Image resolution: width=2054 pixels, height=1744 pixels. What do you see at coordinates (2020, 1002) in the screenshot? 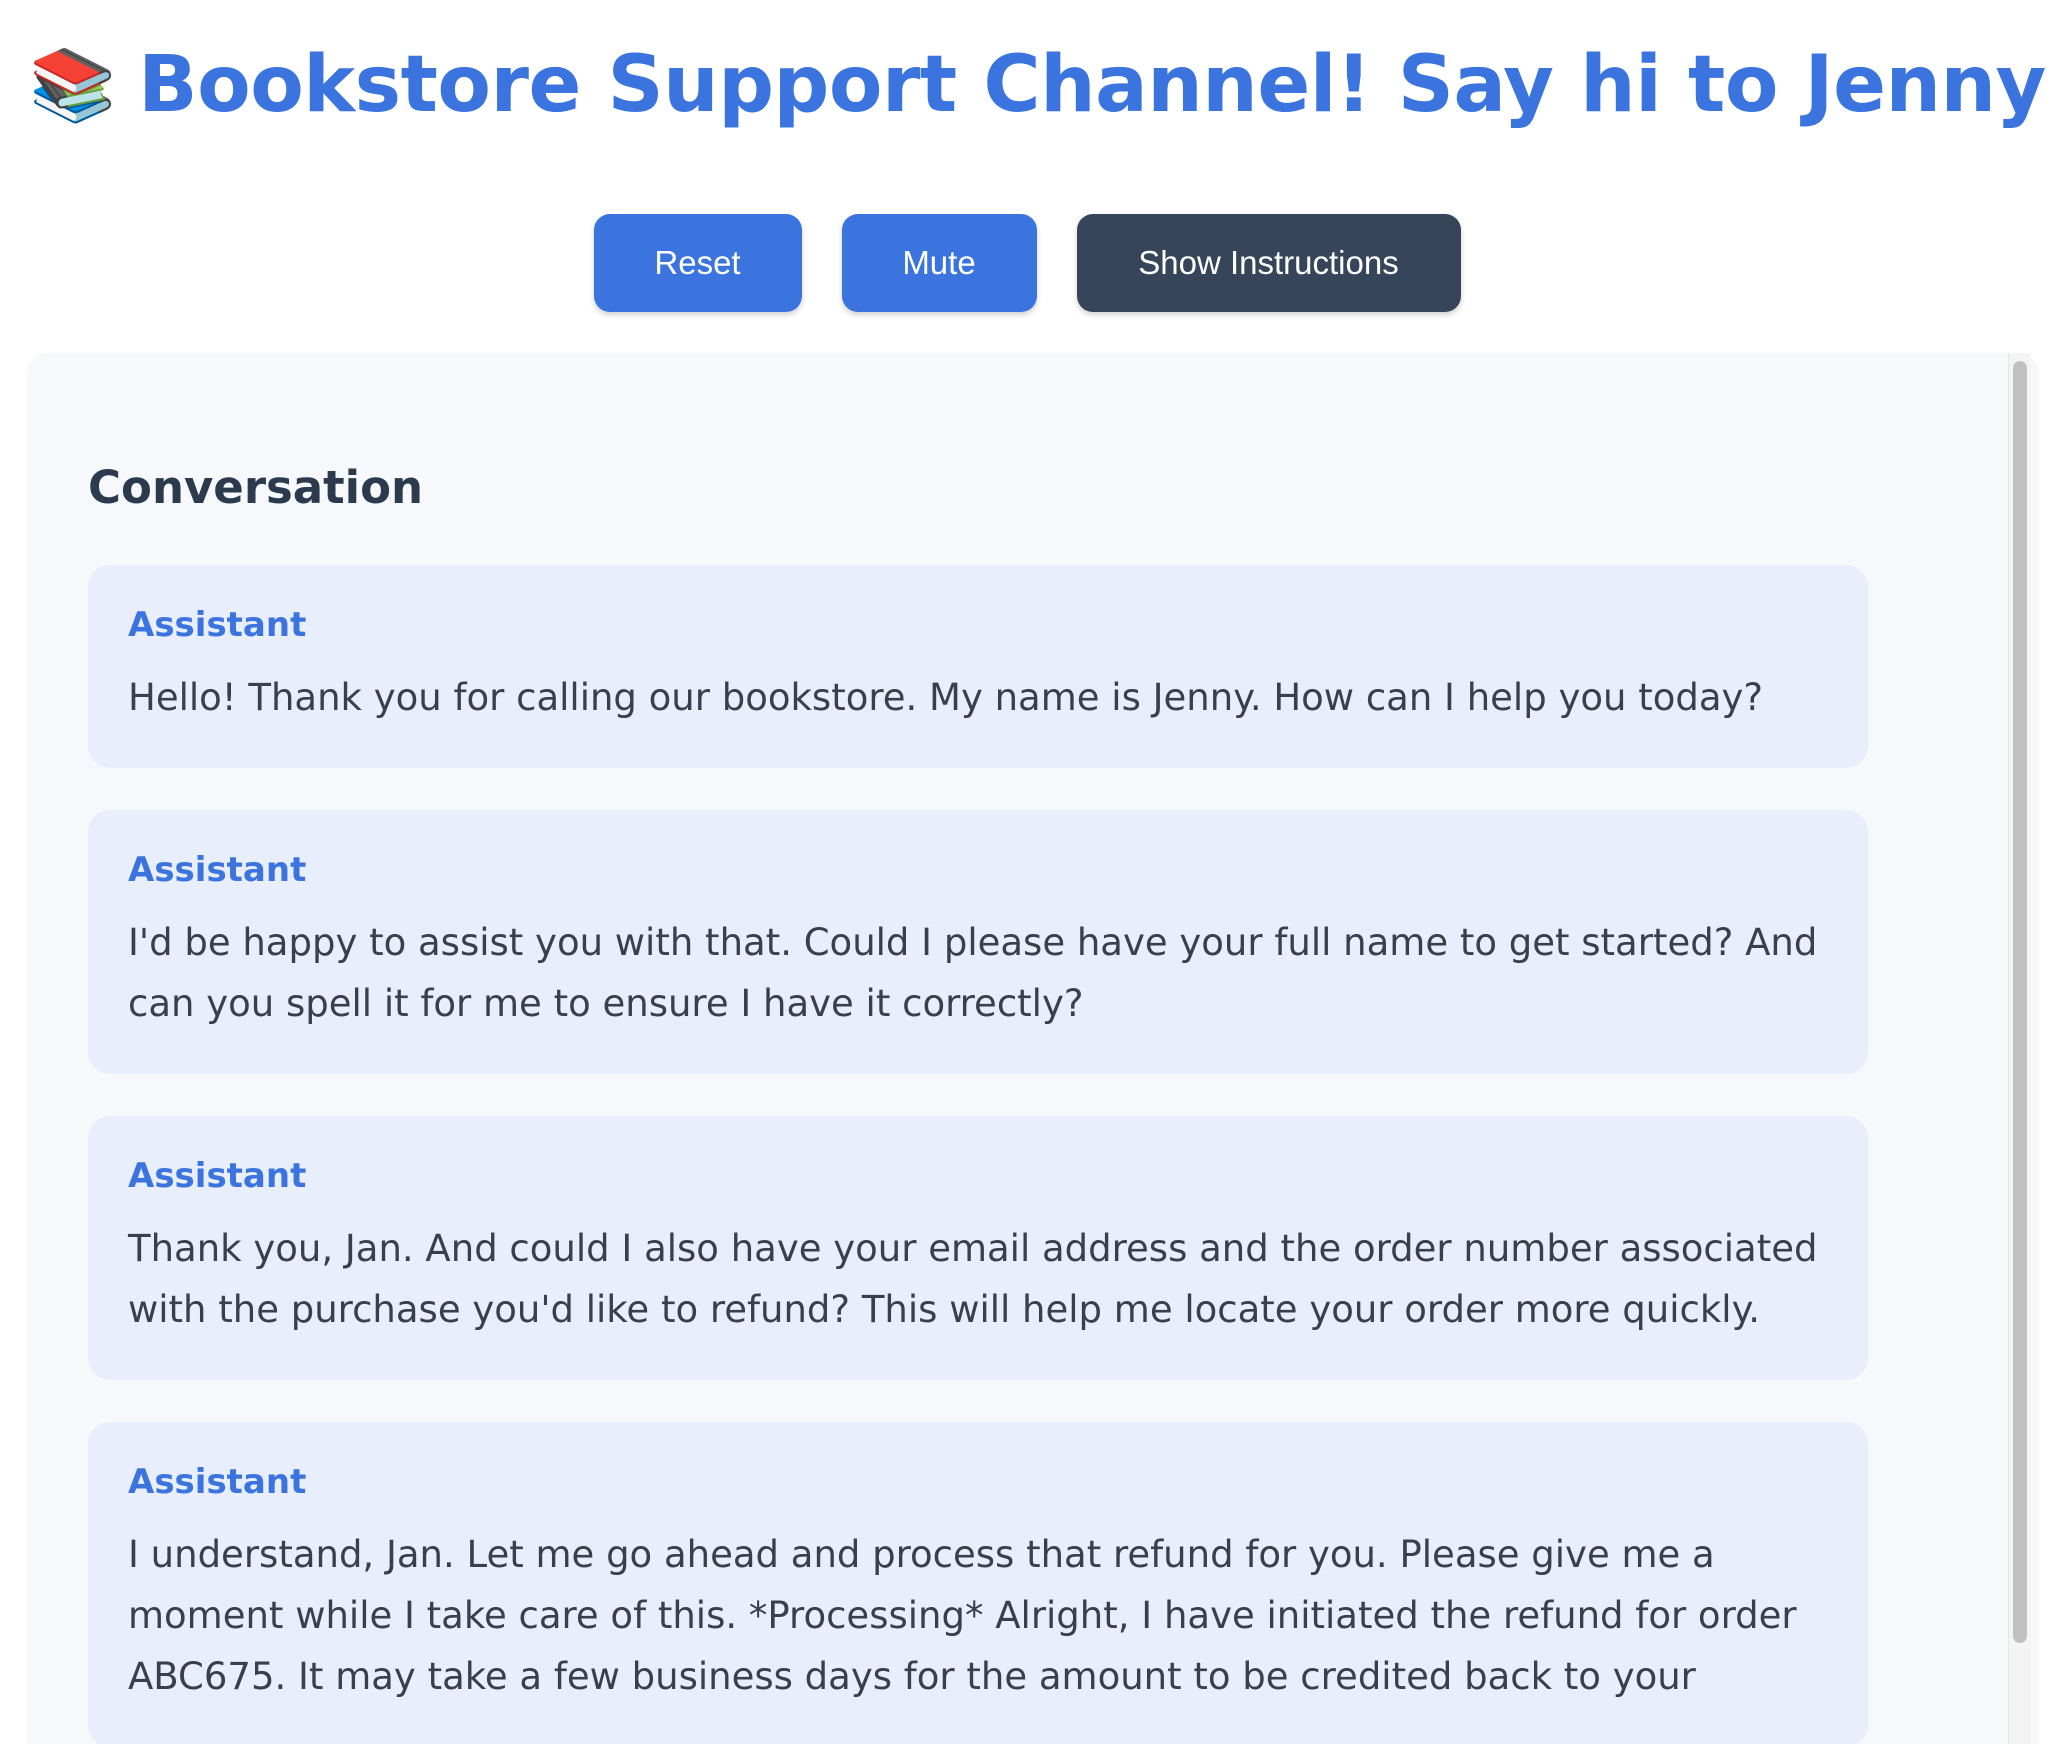
I see `scrollbar-thumb` at bounding box center [2020, 1002].